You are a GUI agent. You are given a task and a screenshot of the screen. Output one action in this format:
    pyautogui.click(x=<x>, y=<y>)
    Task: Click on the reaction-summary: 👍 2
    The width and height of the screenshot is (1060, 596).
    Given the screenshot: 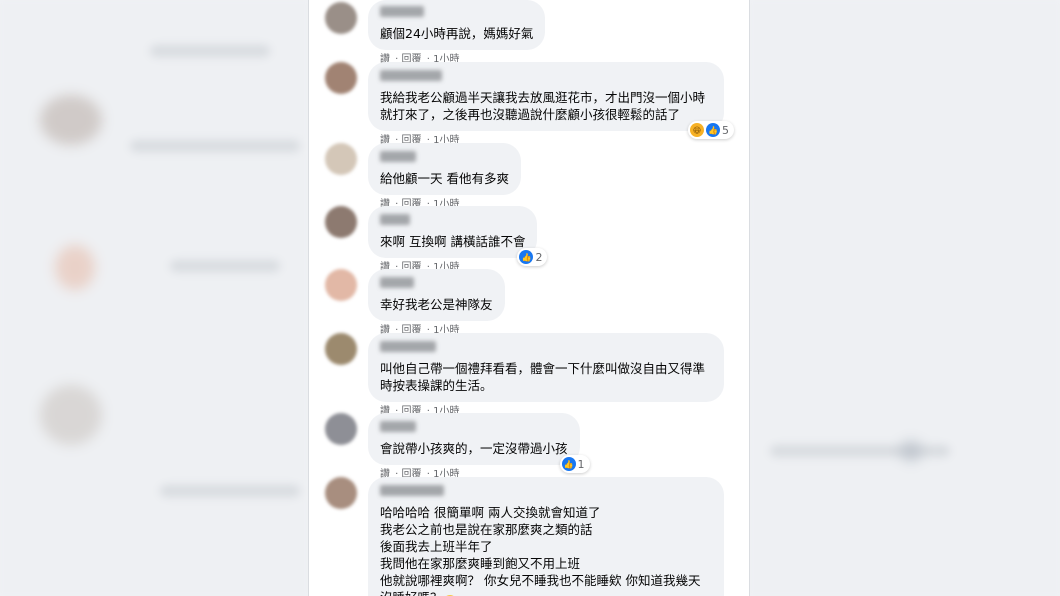 What is the action you would take?
    pyautogui.click(x=532, y=257)
    